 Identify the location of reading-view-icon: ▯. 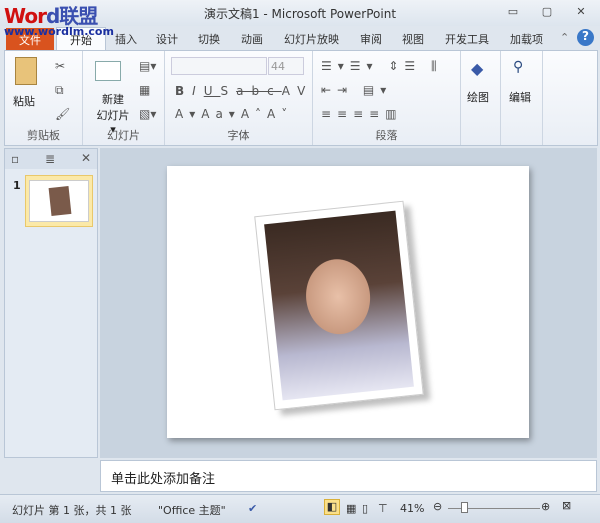
(365, 508).